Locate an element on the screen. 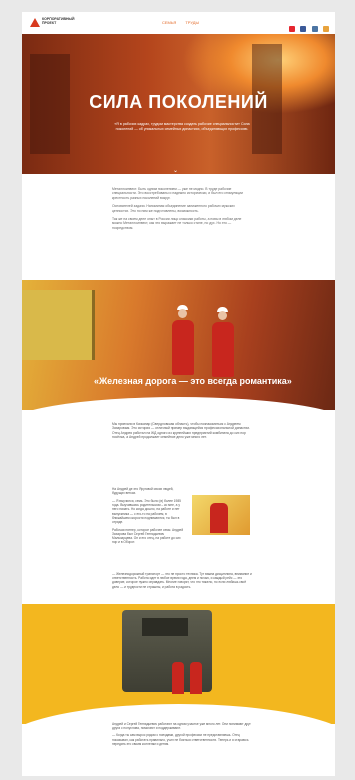 The height and width of the screenshot is (780, 355). nav-item-work: ТРУДЫ is located at coordinates (192, 22).